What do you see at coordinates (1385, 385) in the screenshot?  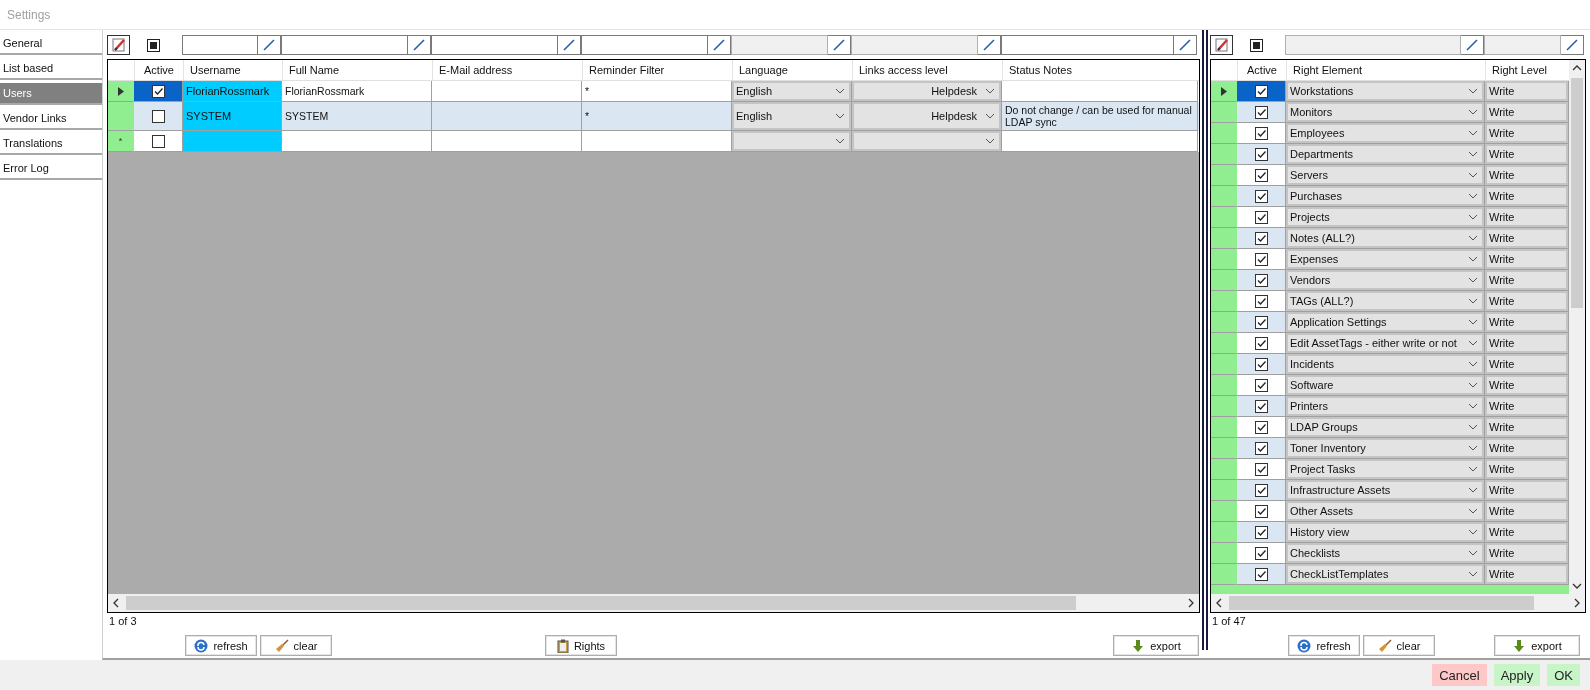 I see `dropdown-field: Software` at bounding box center [1385, 385].